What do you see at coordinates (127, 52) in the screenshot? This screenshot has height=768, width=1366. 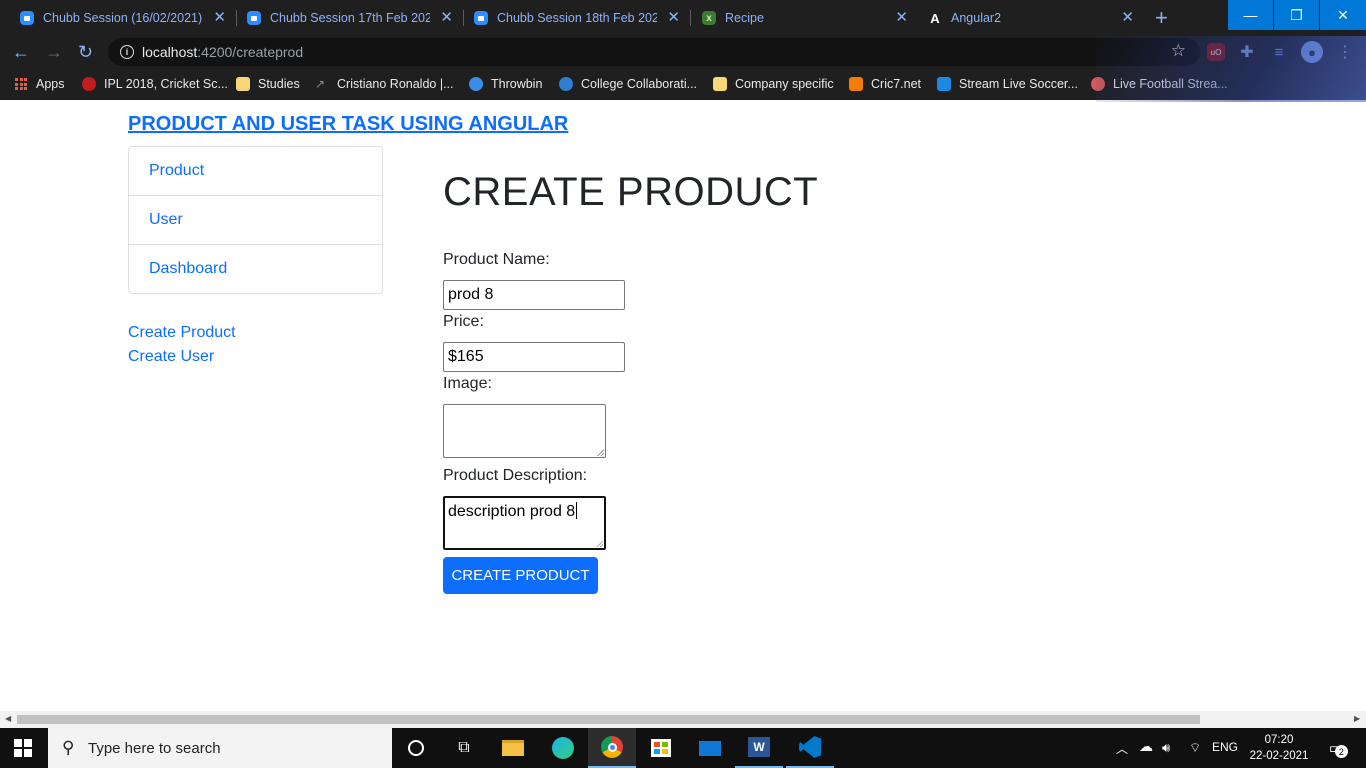 I see `info-icon: i` at bounding box center [127, 52].